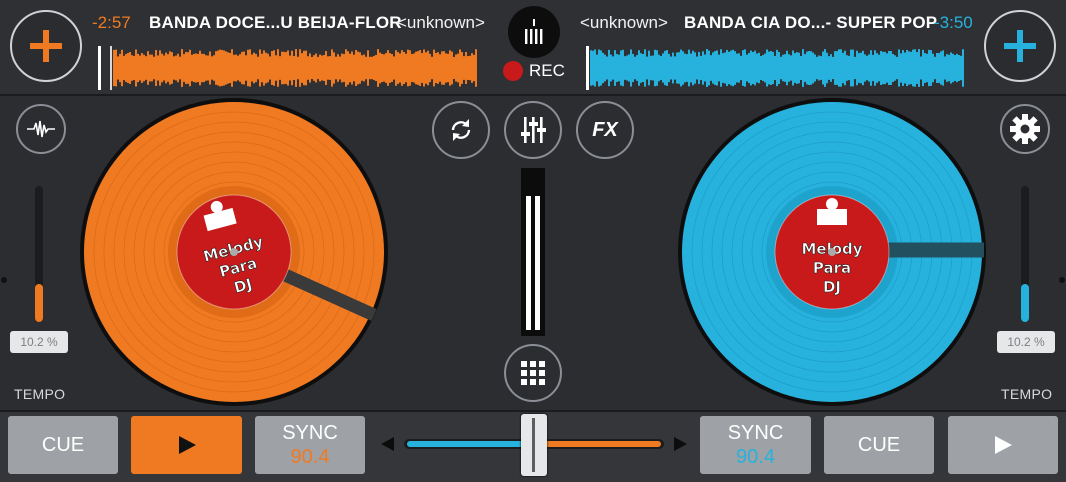 The image size is (1066, 482). I want to click on crossfader-handle, so click(534, 445).